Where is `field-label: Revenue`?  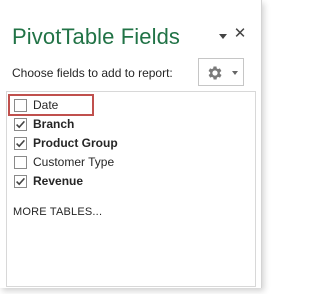 field-label: Revenue is located at coordinates (58, 181).